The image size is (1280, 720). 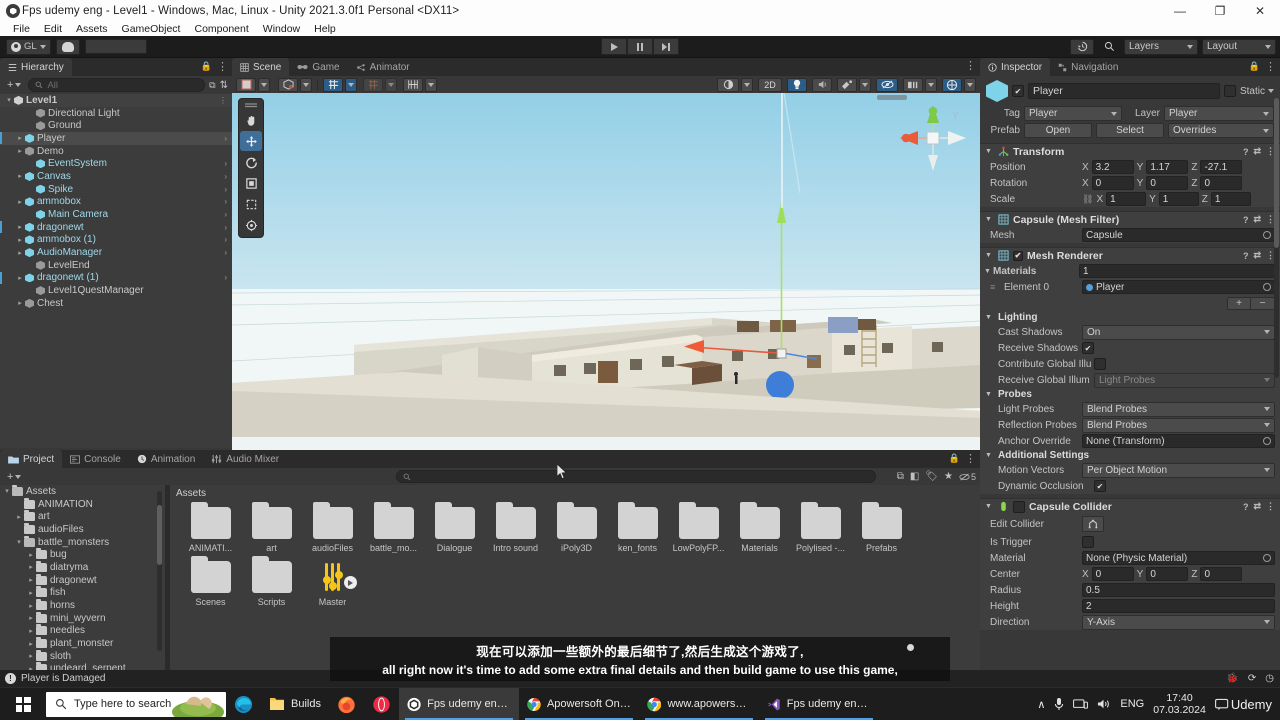 What do you see at coordinates (251, 204) in the screenshot?
I see `rect-tool-button` at bounding box center [251, 204].